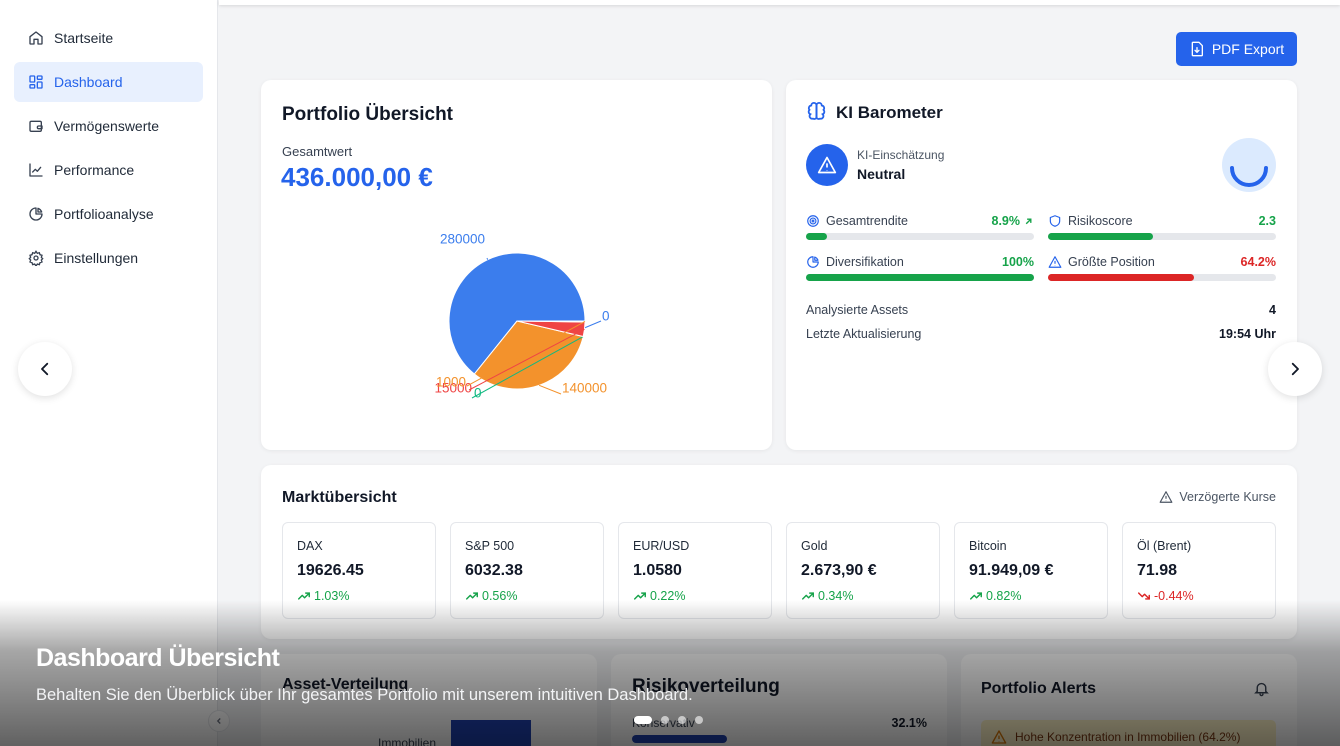 The height and width of the screenshot is (746, 1340). What do you see at coordinates (695, 570) in the screenshot?
I see `market-tile-eurusd: EUR/USD 1.0580 0.22%` at bounding box center [695, 570].